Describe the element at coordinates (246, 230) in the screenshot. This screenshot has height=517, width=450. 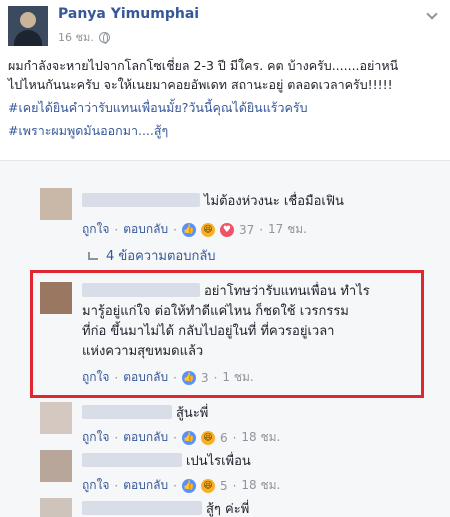
I see `reaction-count: 37` at that location.